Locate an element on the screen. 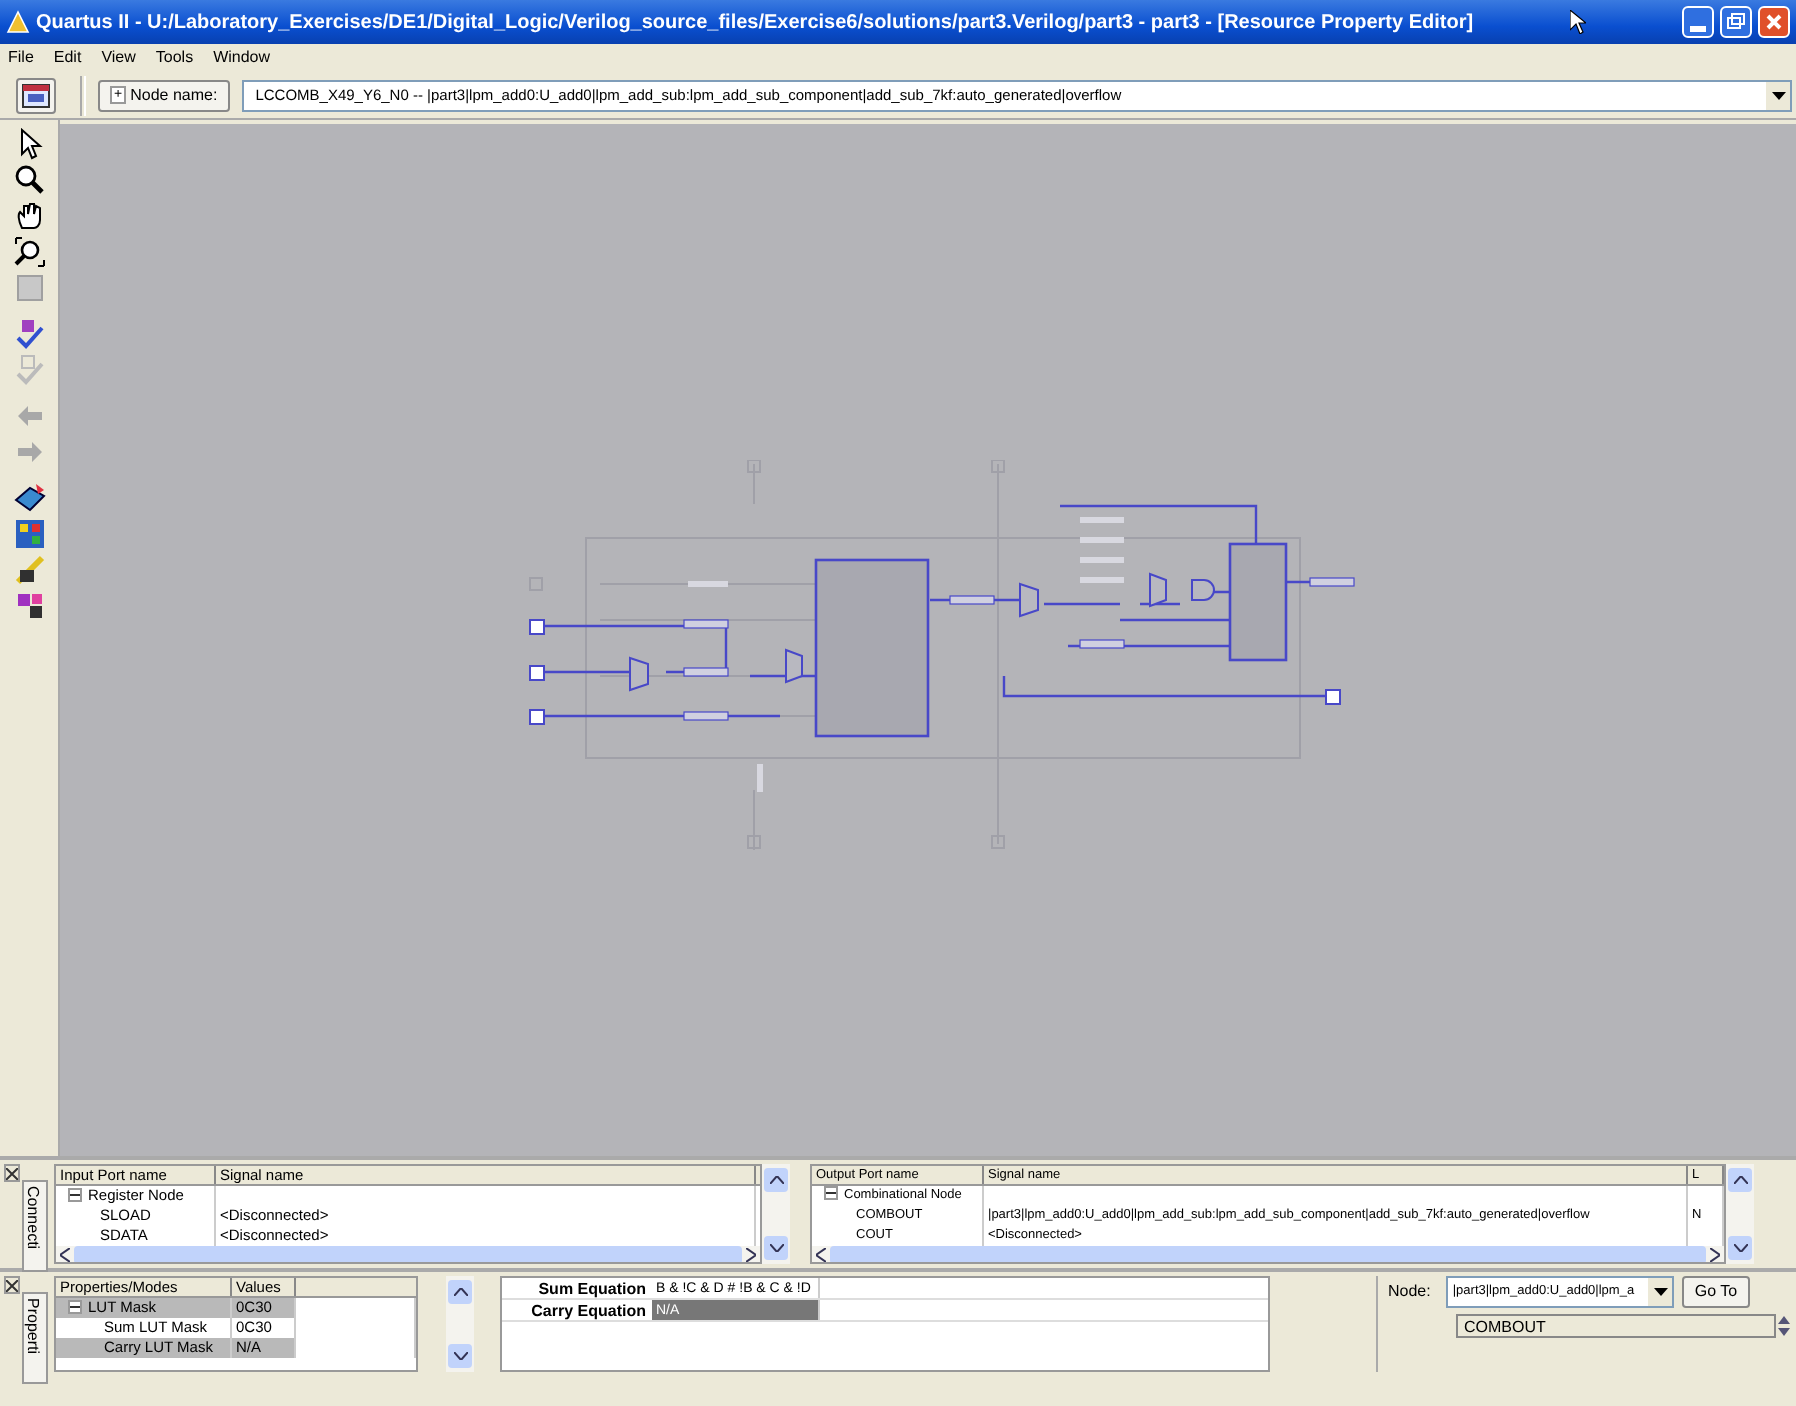  node-label: Node: is located at coordinates (1409, 1292).